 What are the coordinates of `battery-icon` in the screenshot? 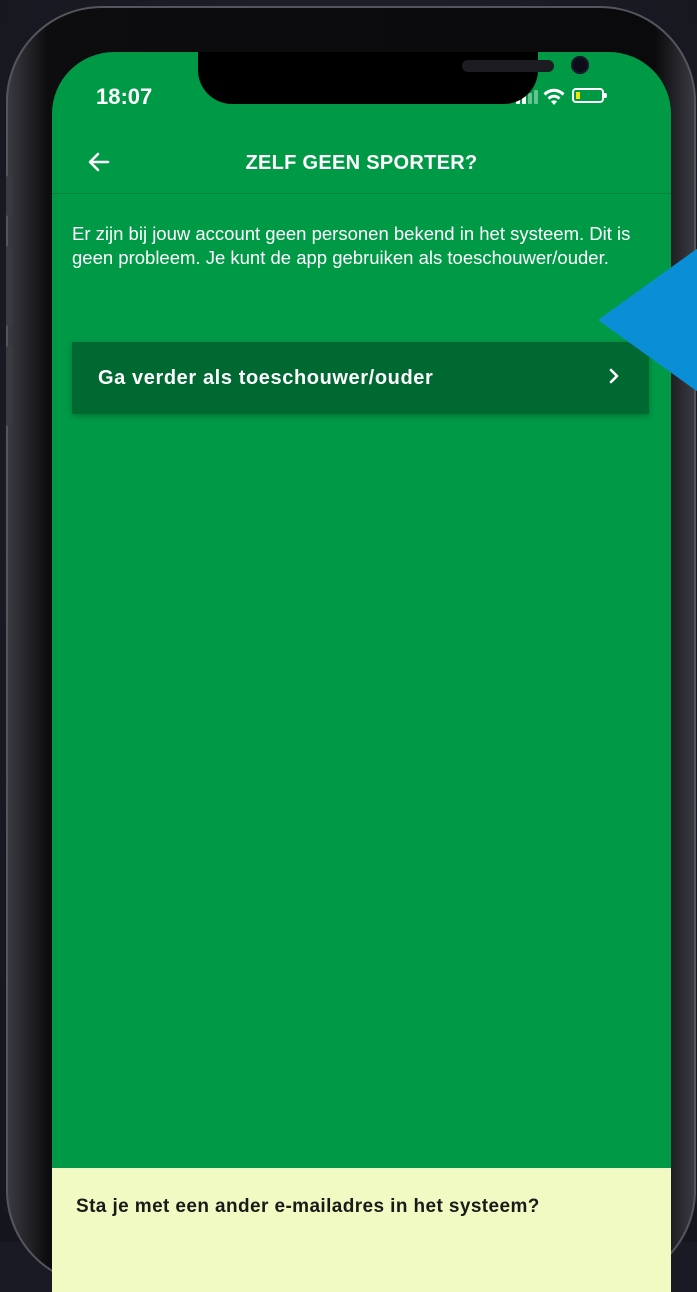 It's located at (589, 95).